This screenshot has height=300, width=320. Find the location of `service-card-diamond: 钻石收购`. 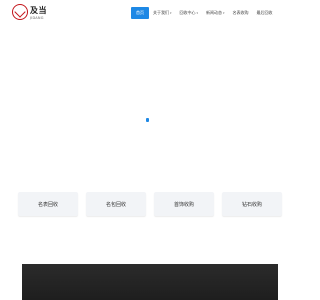

service-card-diamond: 钻石收购 is located at coordinates (252, 204).